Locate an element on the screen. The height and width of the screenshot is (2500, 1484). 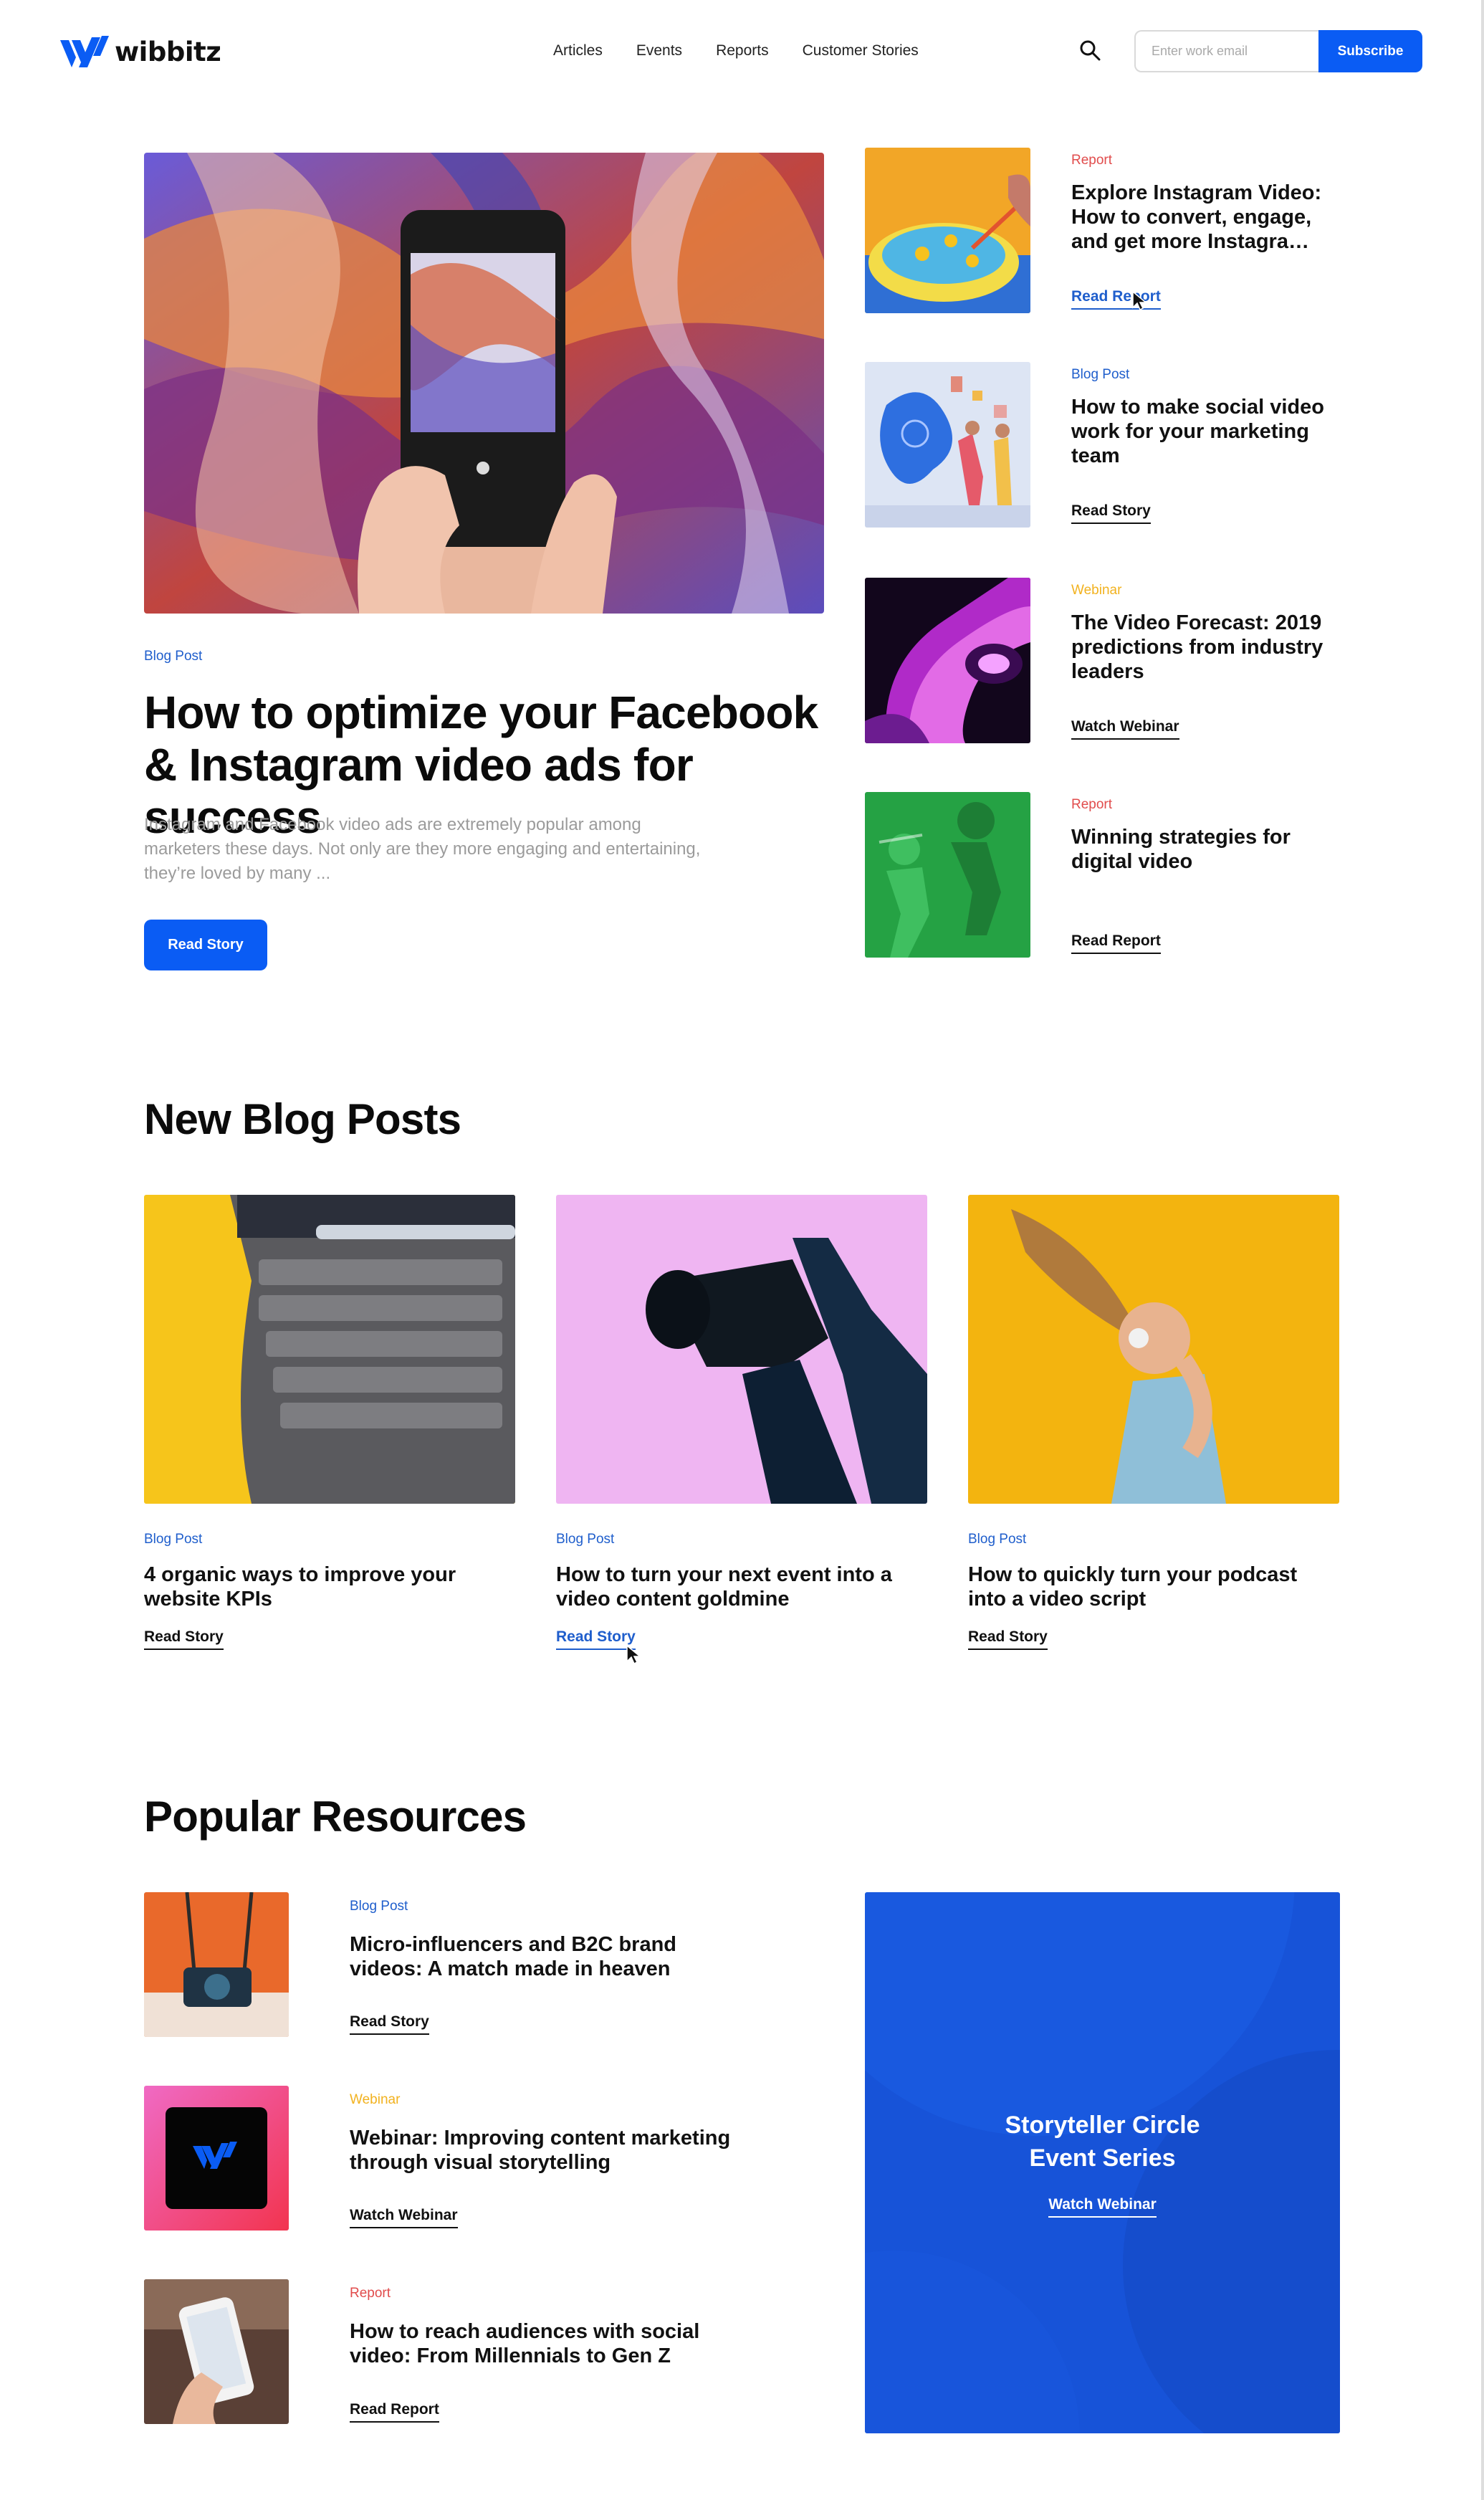
popular-resources-heading: Popular Resources is located at coordinates (335, 1817).